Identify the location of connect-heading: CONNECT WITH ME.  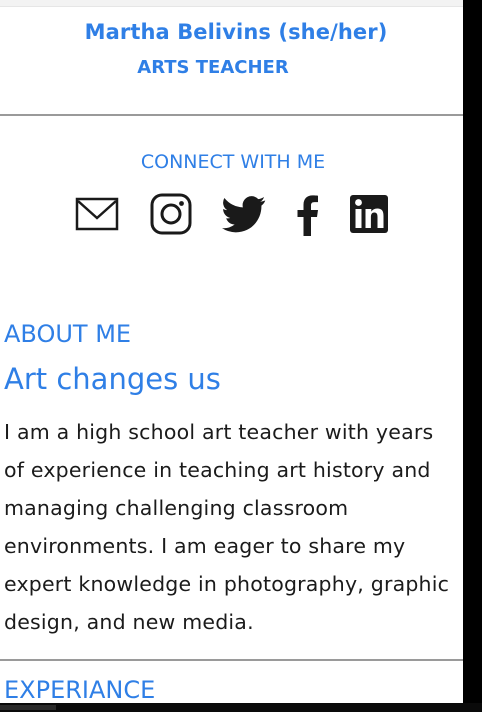
(233, 162).